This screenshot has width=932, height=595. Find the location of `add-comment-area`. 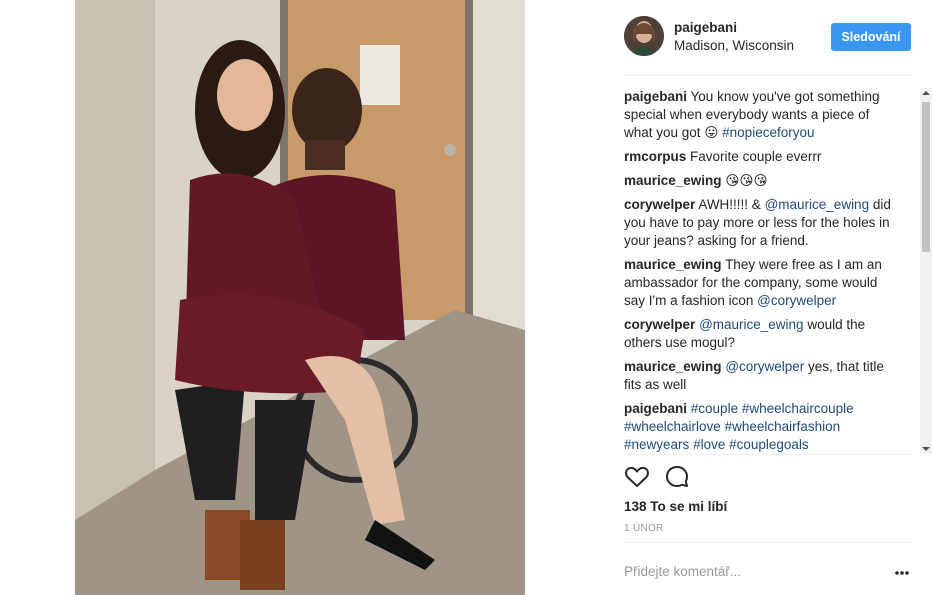

add-comment-area is located at coordinates (768, 573).